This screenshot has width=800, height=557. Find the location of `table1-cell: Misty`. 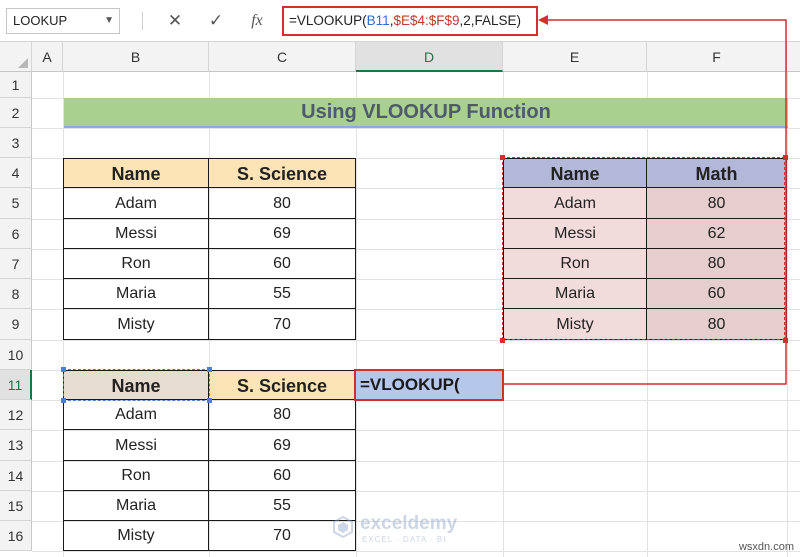

table1-cell: Misty is located at coordinates (136, 324).